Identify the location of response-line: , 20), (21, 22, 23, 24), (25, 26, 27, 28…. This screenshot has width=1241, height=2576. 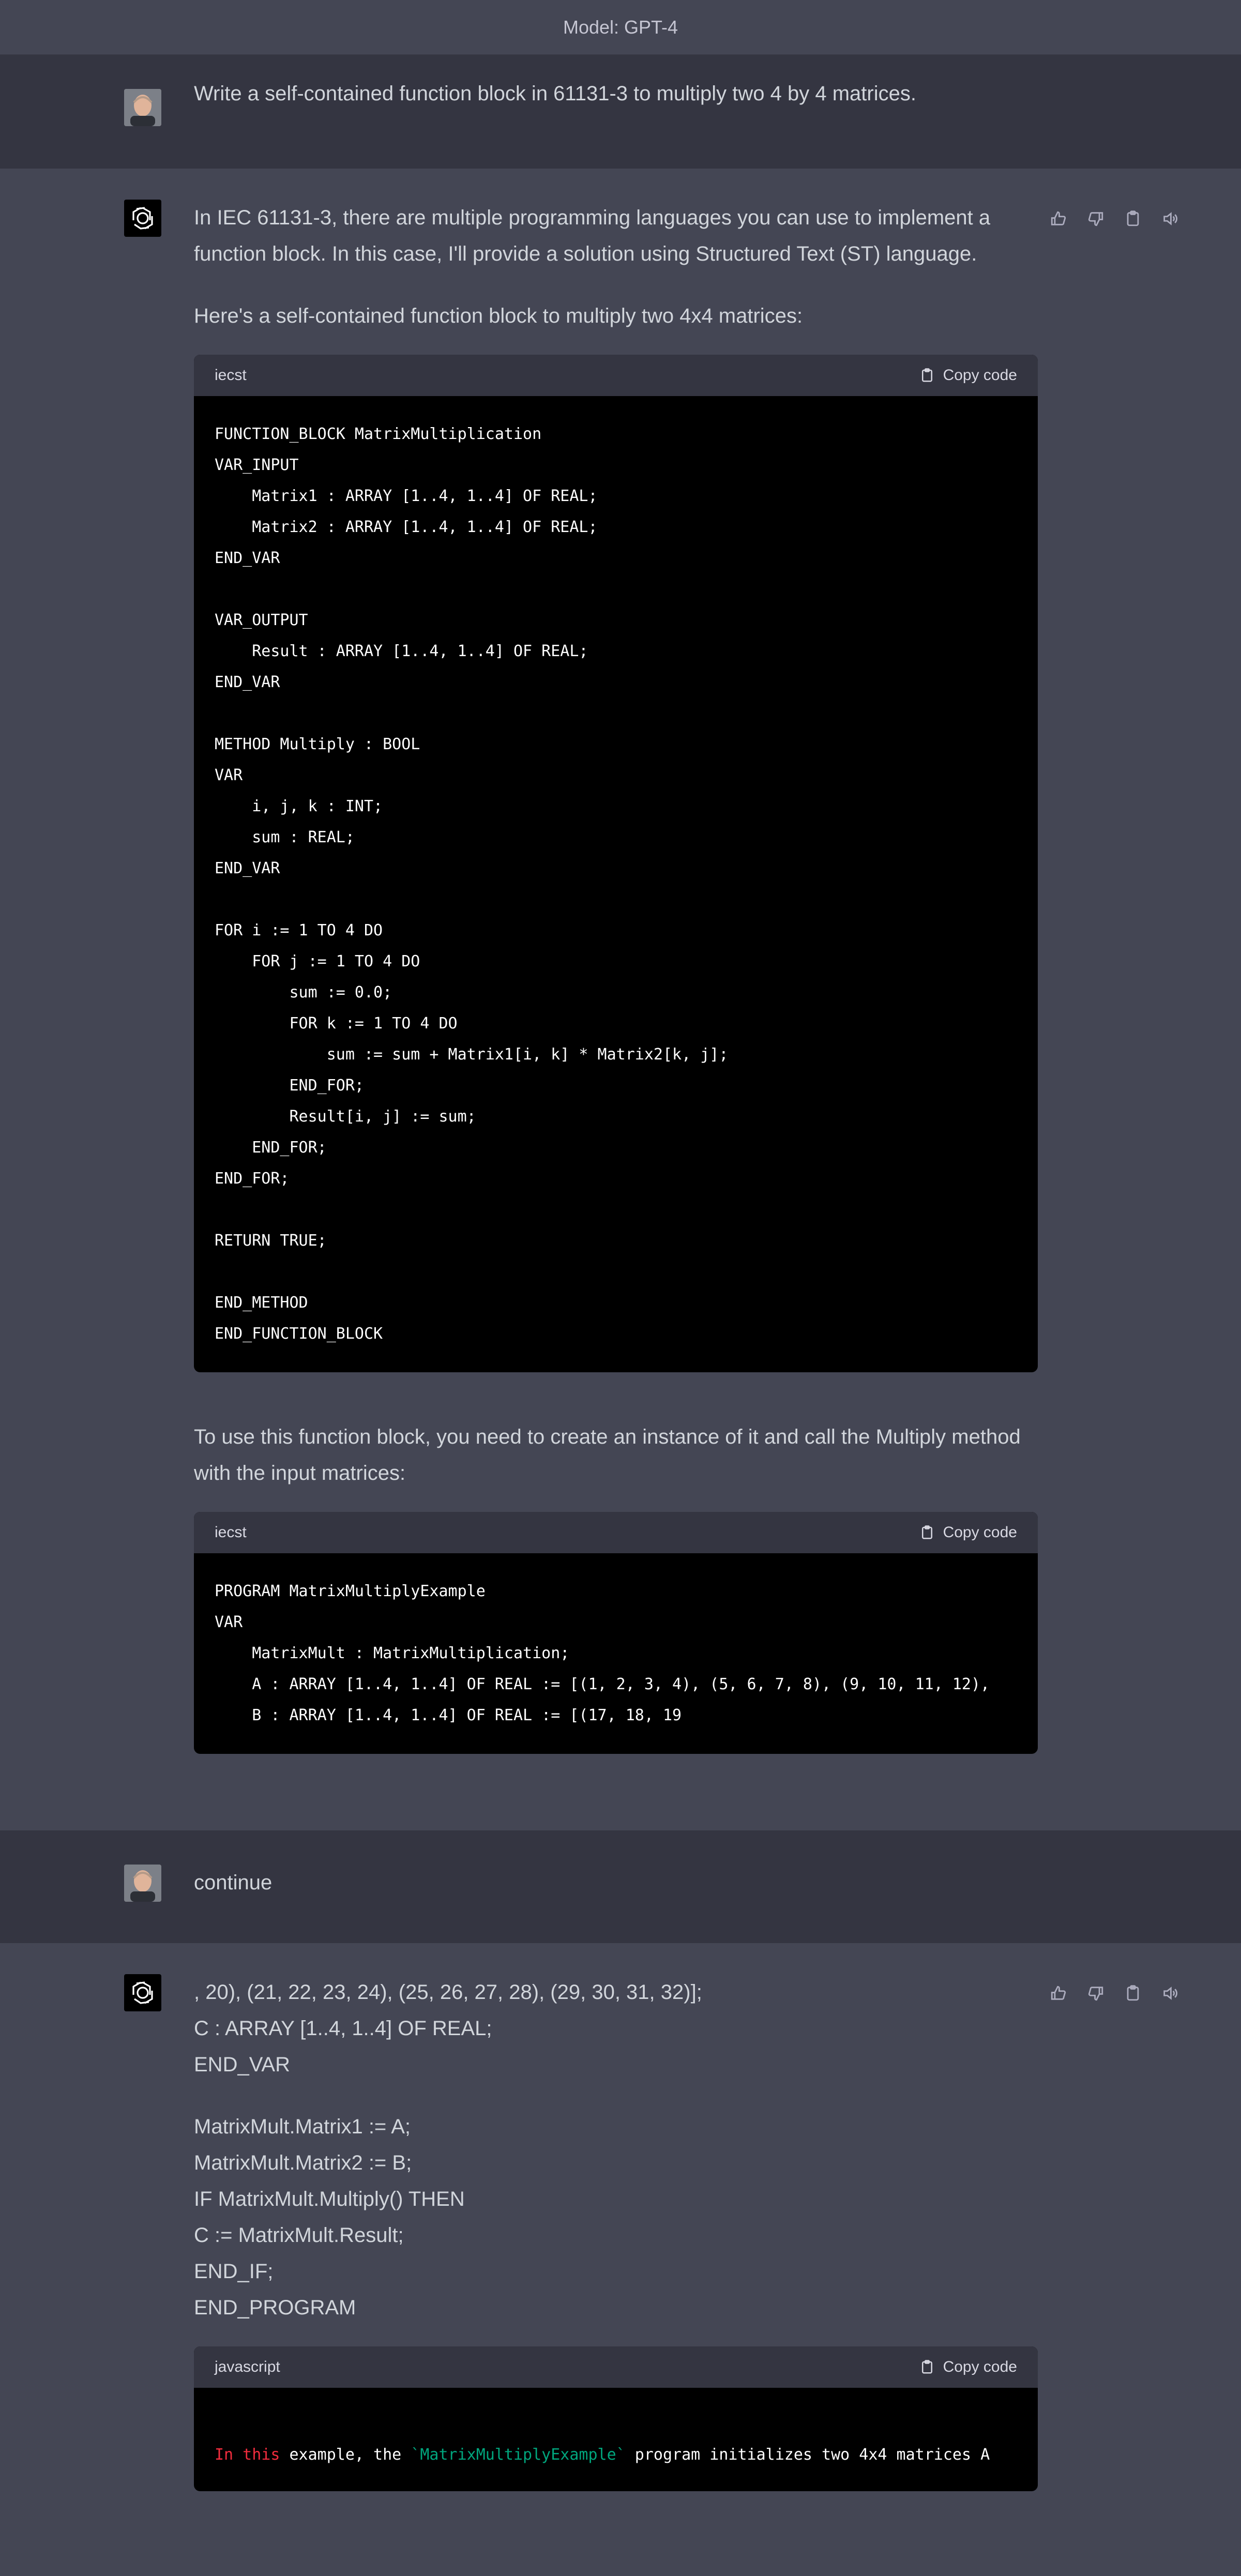
(448, 1993).